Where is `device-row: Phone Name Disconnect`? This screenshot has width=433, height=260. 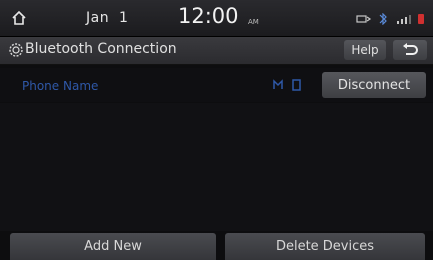 device-row: Phone Name Disconnect is located at coordinates (216, 85).